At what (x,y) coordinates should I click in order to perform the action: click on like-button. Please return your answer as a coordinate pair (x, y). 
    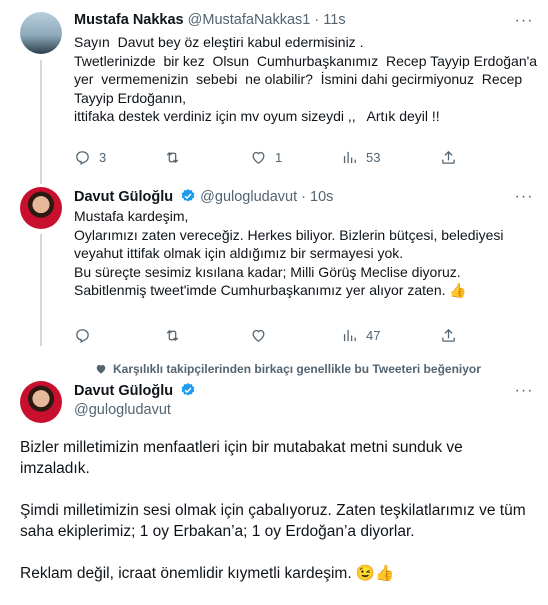
    Looking at the image, I should click on (262, 335).